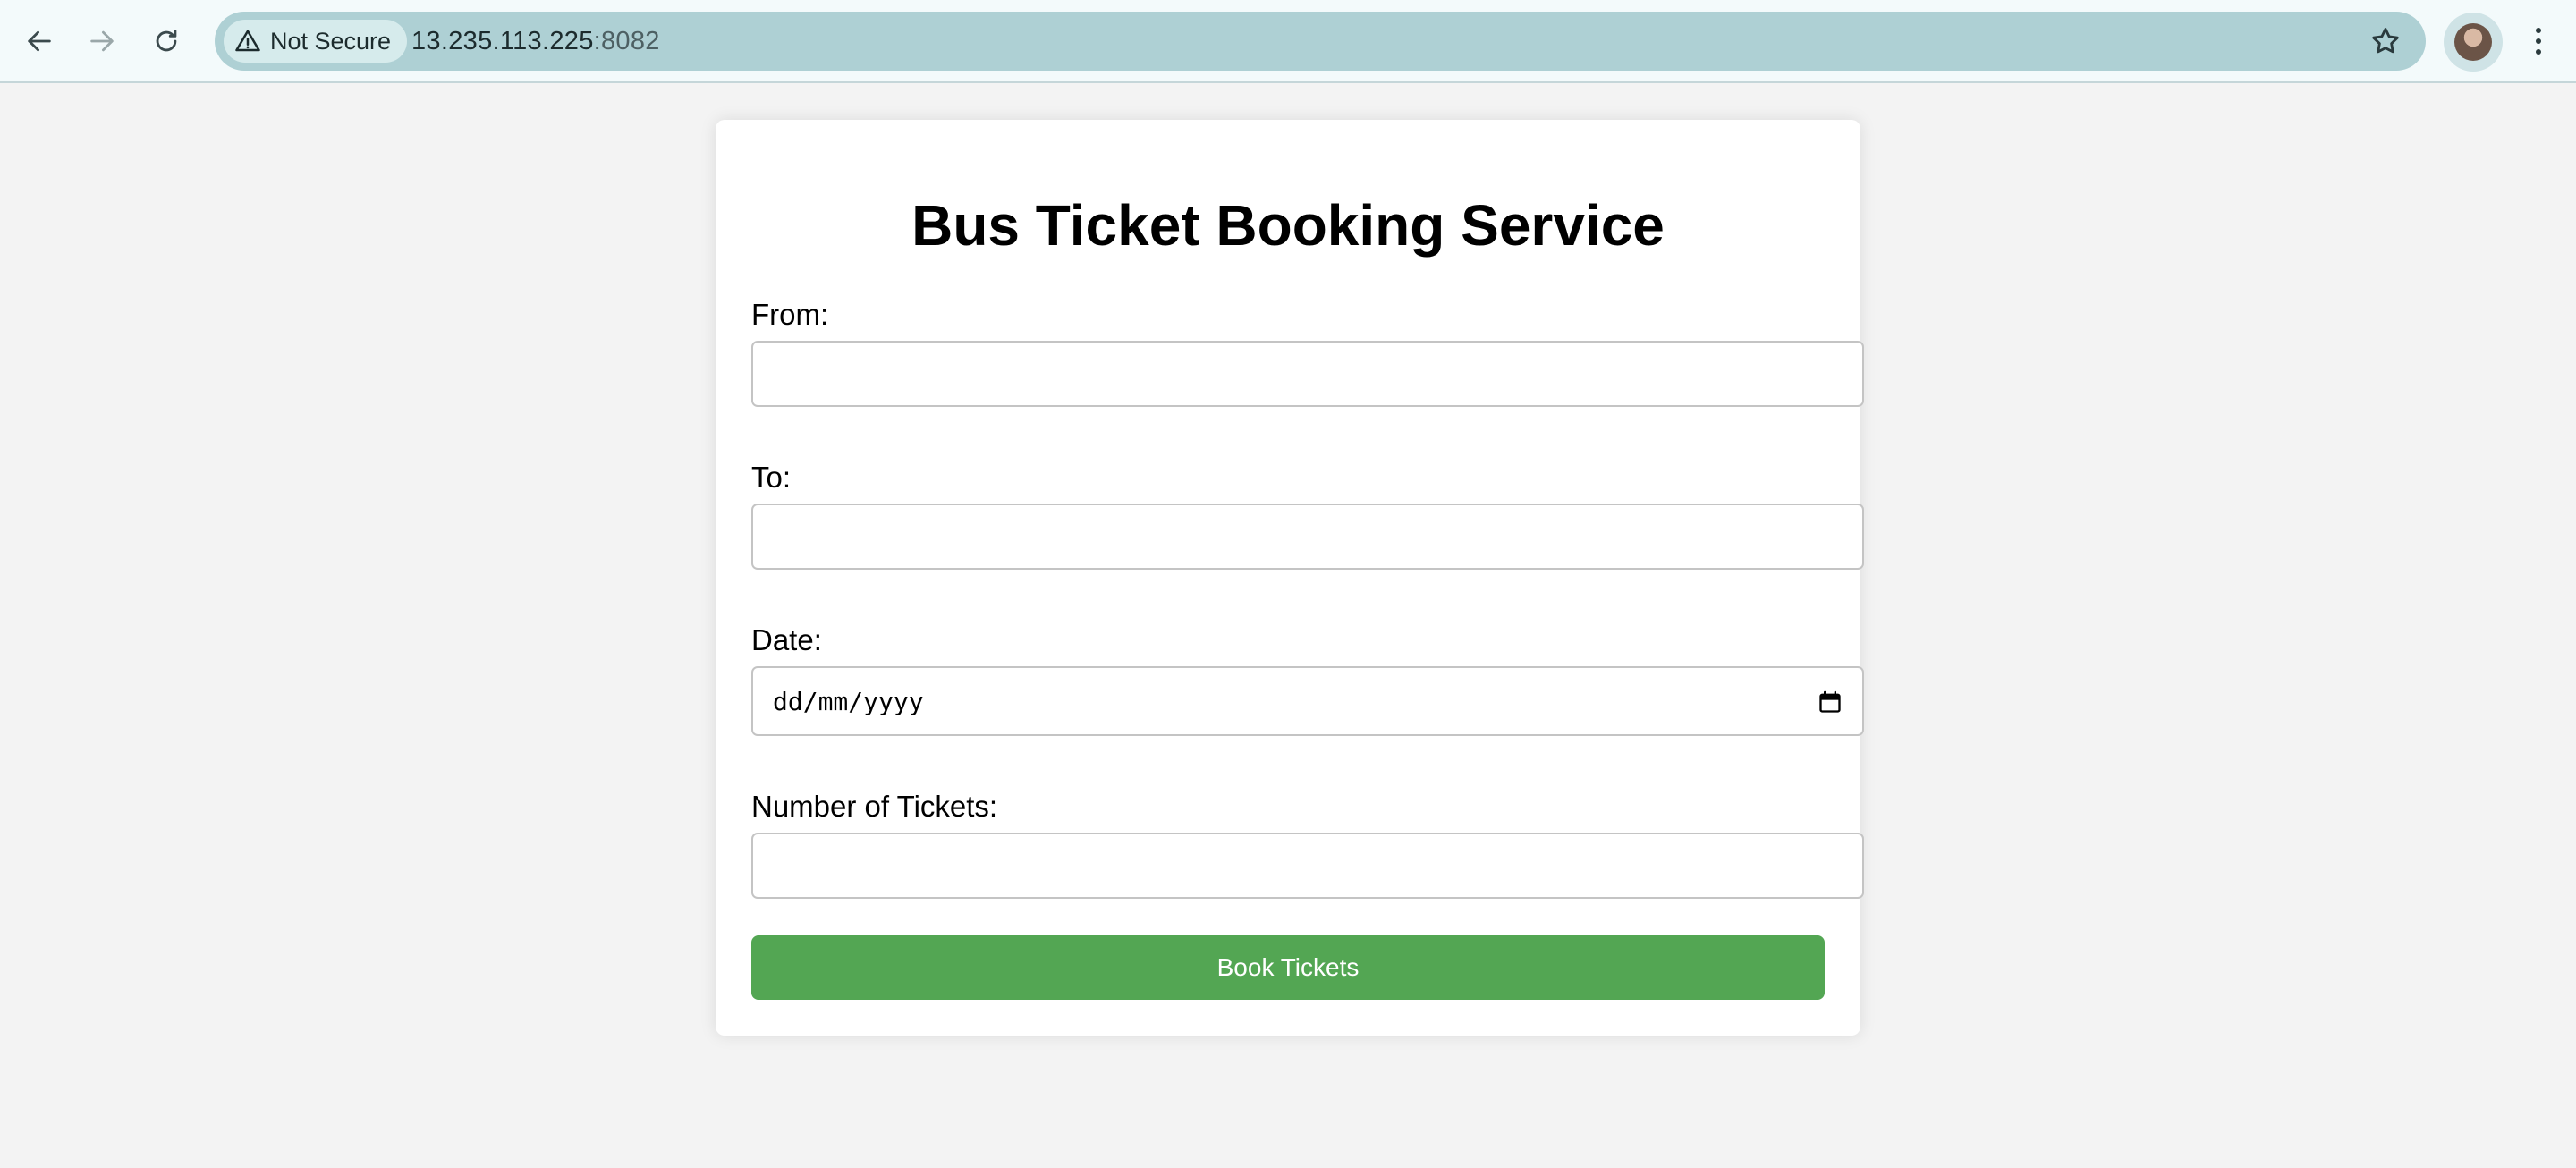  Describe the element at coordinates (1320, 41) in the screenshot. I see `address-bar: Not Secure 13.235.113.225:8082` at that location.